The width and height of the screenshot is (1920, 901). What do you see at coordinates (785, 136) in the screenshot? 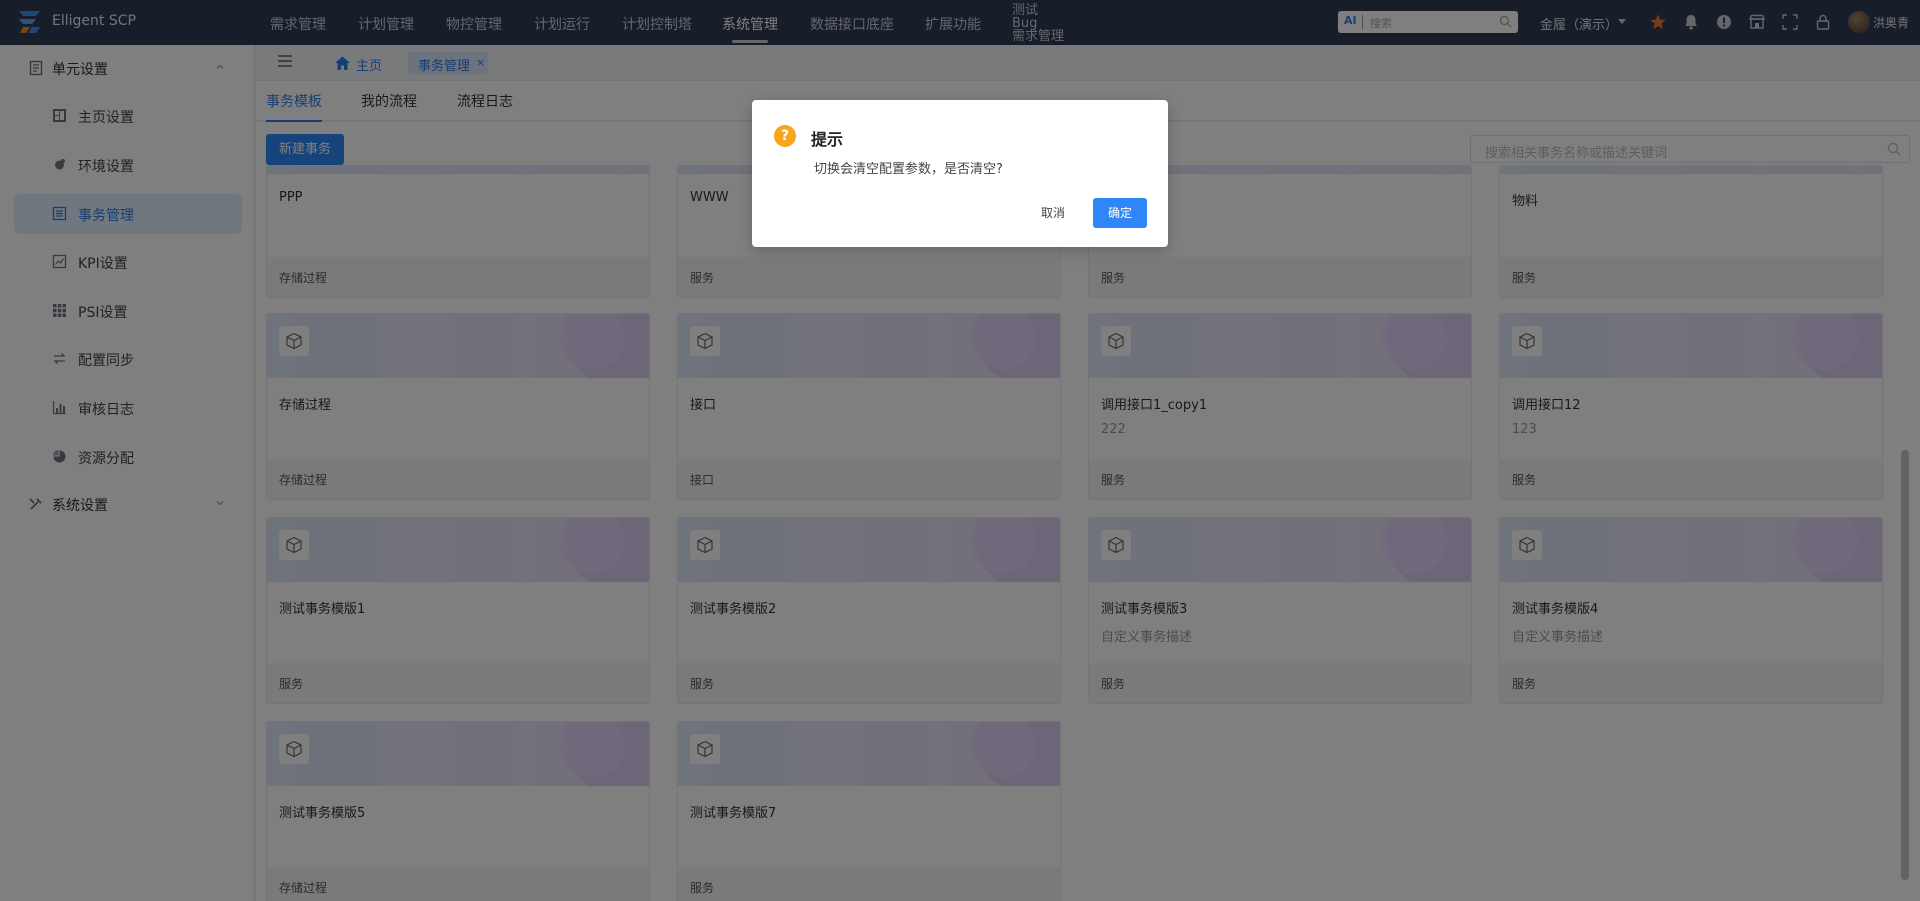
I see `question-icon: ?` at bounding box center [785, 136].